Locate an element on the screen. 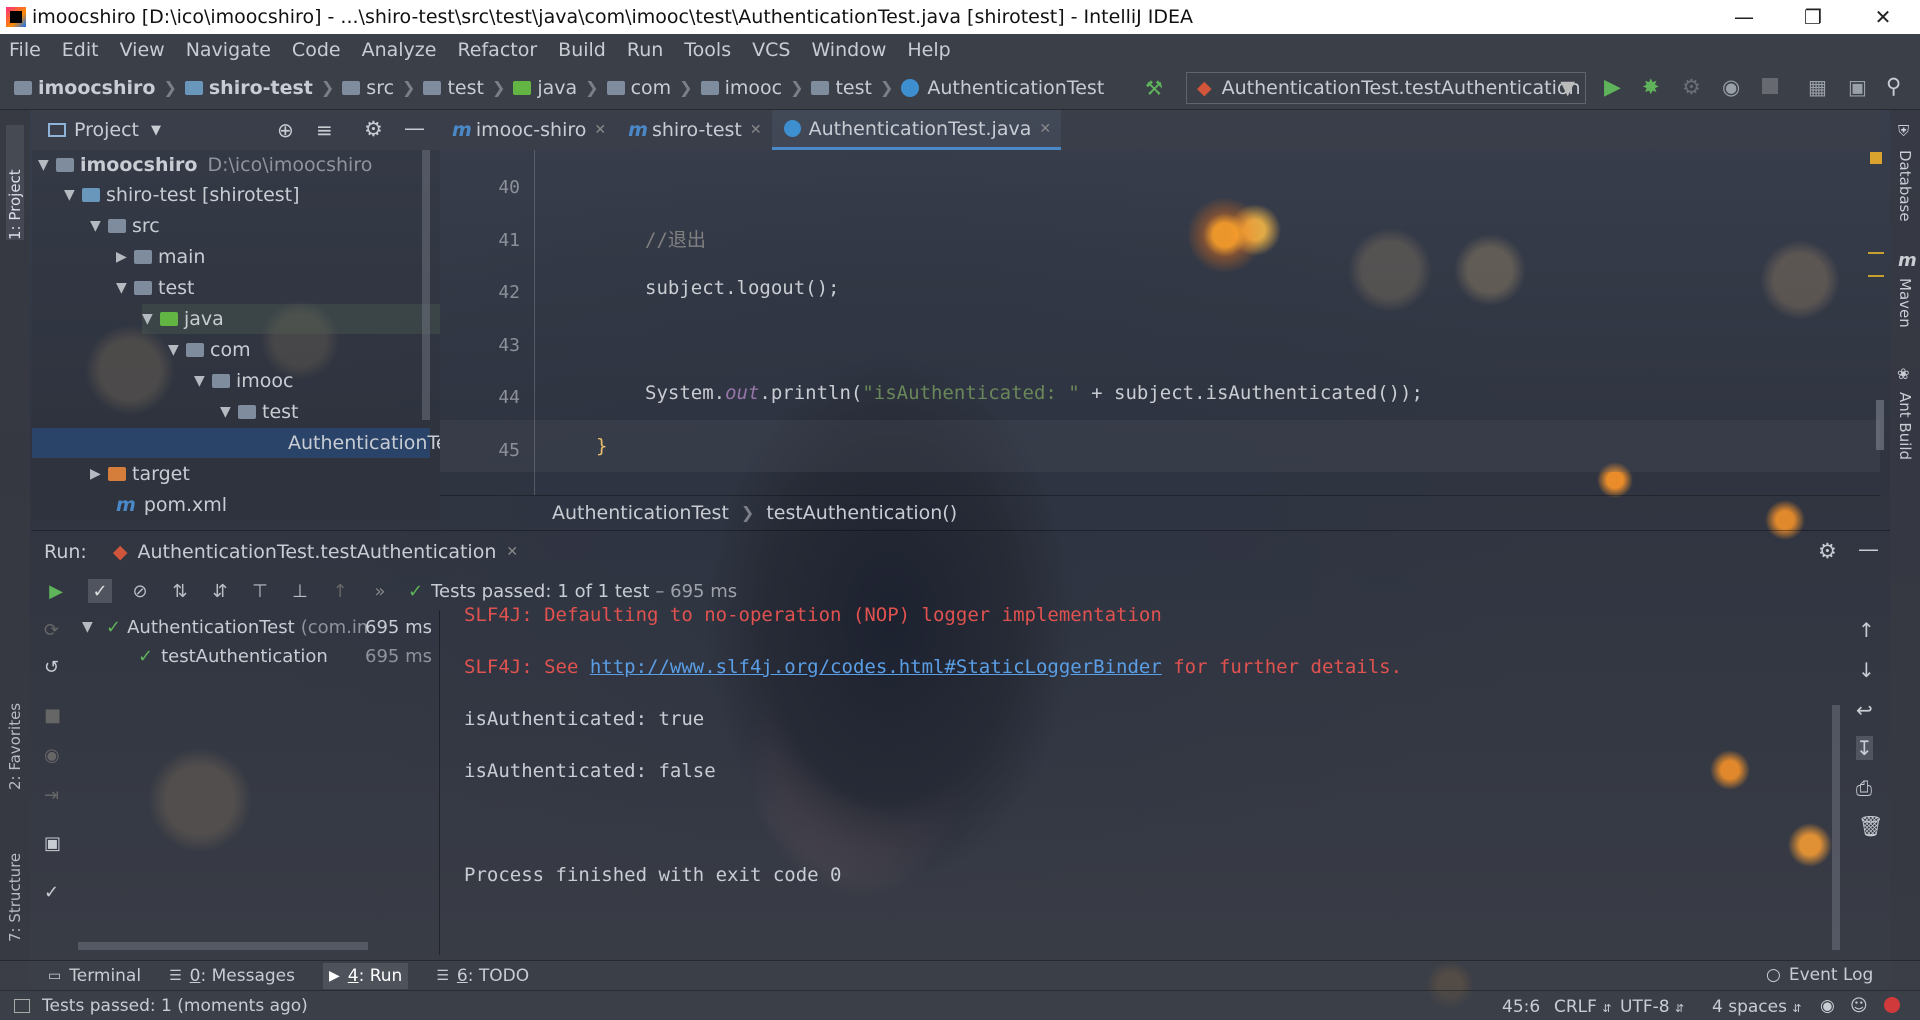 The width and height of the screenshot is (1920, 1020). menu-tools: Tools is located at coordinates (707, 50).